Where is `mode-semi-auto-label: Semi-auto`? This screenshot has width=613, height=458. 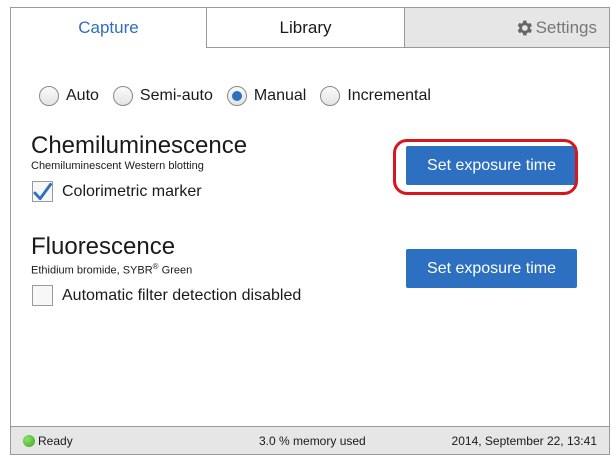
mode-semi-auto-label: Semi-auto is located at coordinates (176, 95).